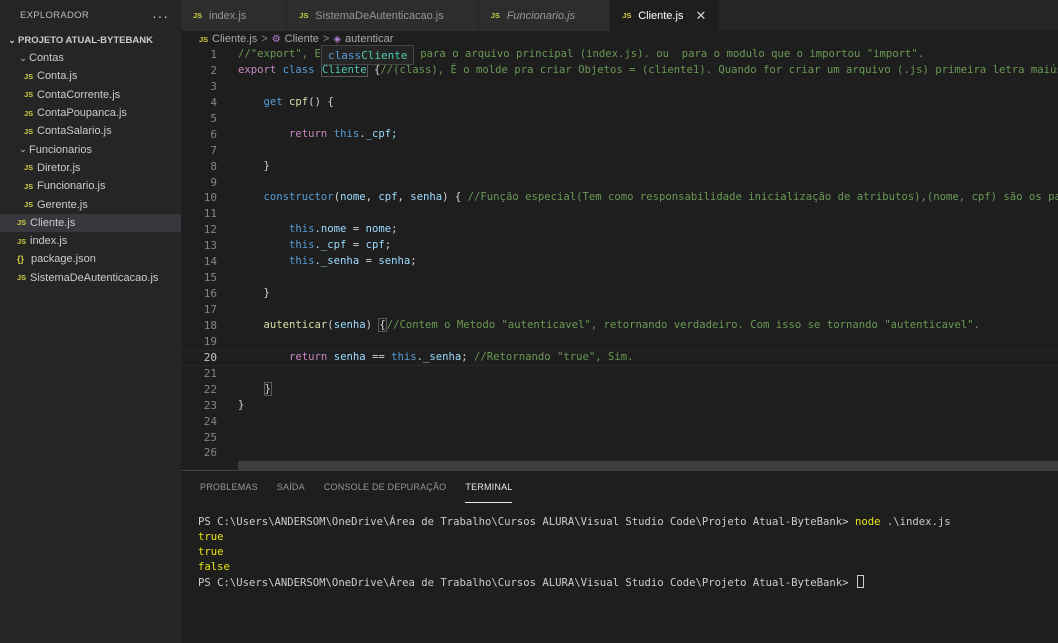  I want to click on tab-label: index.js, so click(228, 15).